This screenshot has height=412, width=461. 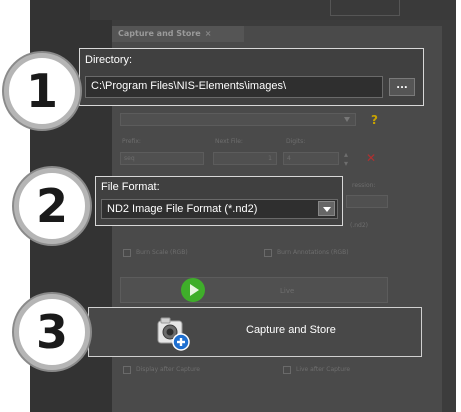 I want to click on burn-scale-label: Burn Scale (RGB), so click(x=162, y=252).